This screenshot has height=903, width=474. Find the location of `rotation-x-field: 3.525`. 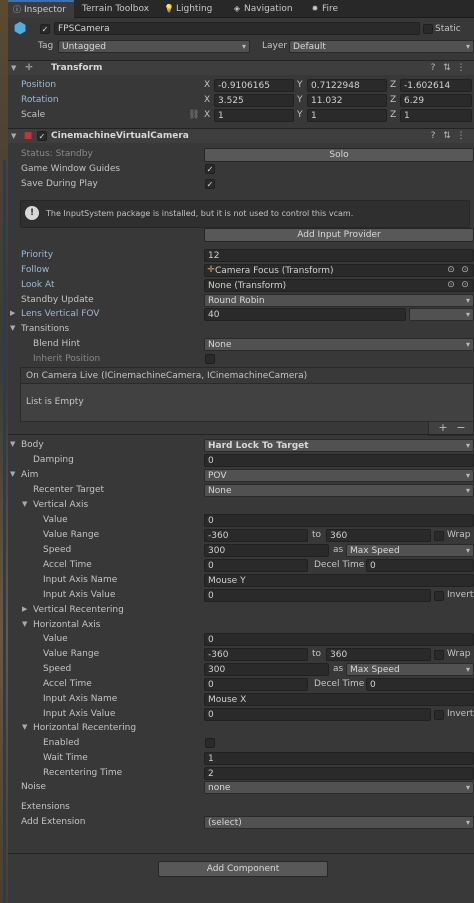

rotation-x-field: 3.525 is located at coordinates (254, 100).